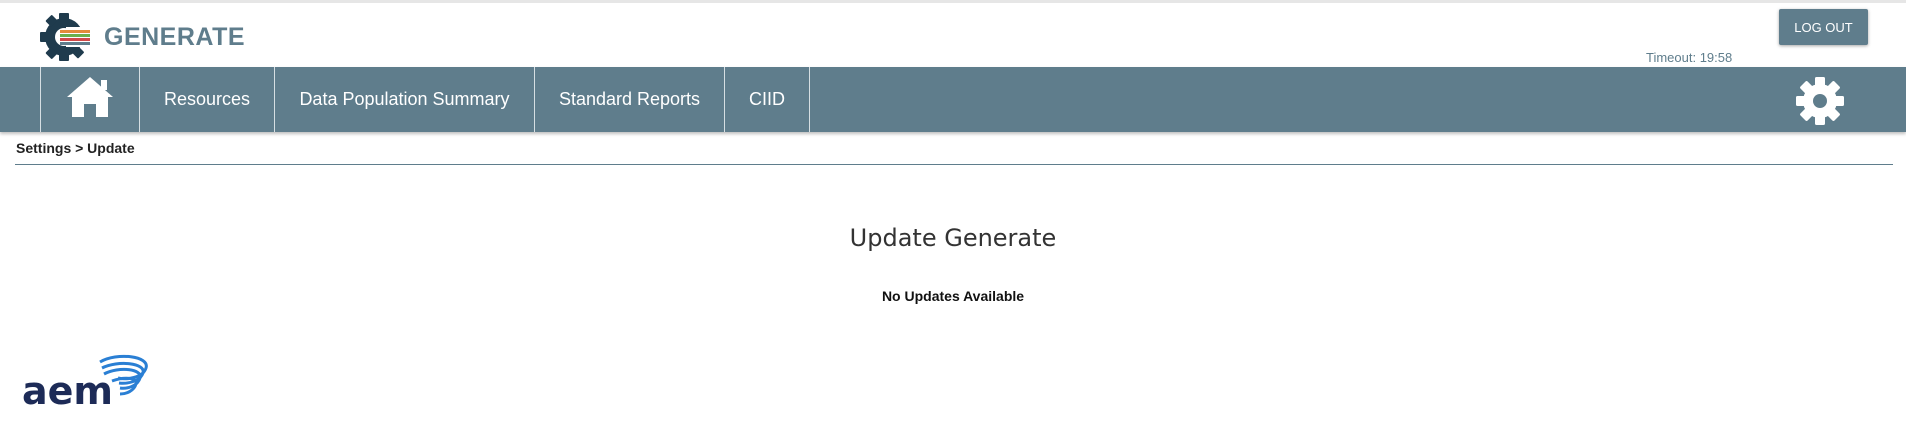 Image resolution: width=1906 pixels, height=441 pixels. What do you see at coordinates (67, 388) in the screenshot?
I see `aem-brand-text: aem` at bounding box center [67, 388].